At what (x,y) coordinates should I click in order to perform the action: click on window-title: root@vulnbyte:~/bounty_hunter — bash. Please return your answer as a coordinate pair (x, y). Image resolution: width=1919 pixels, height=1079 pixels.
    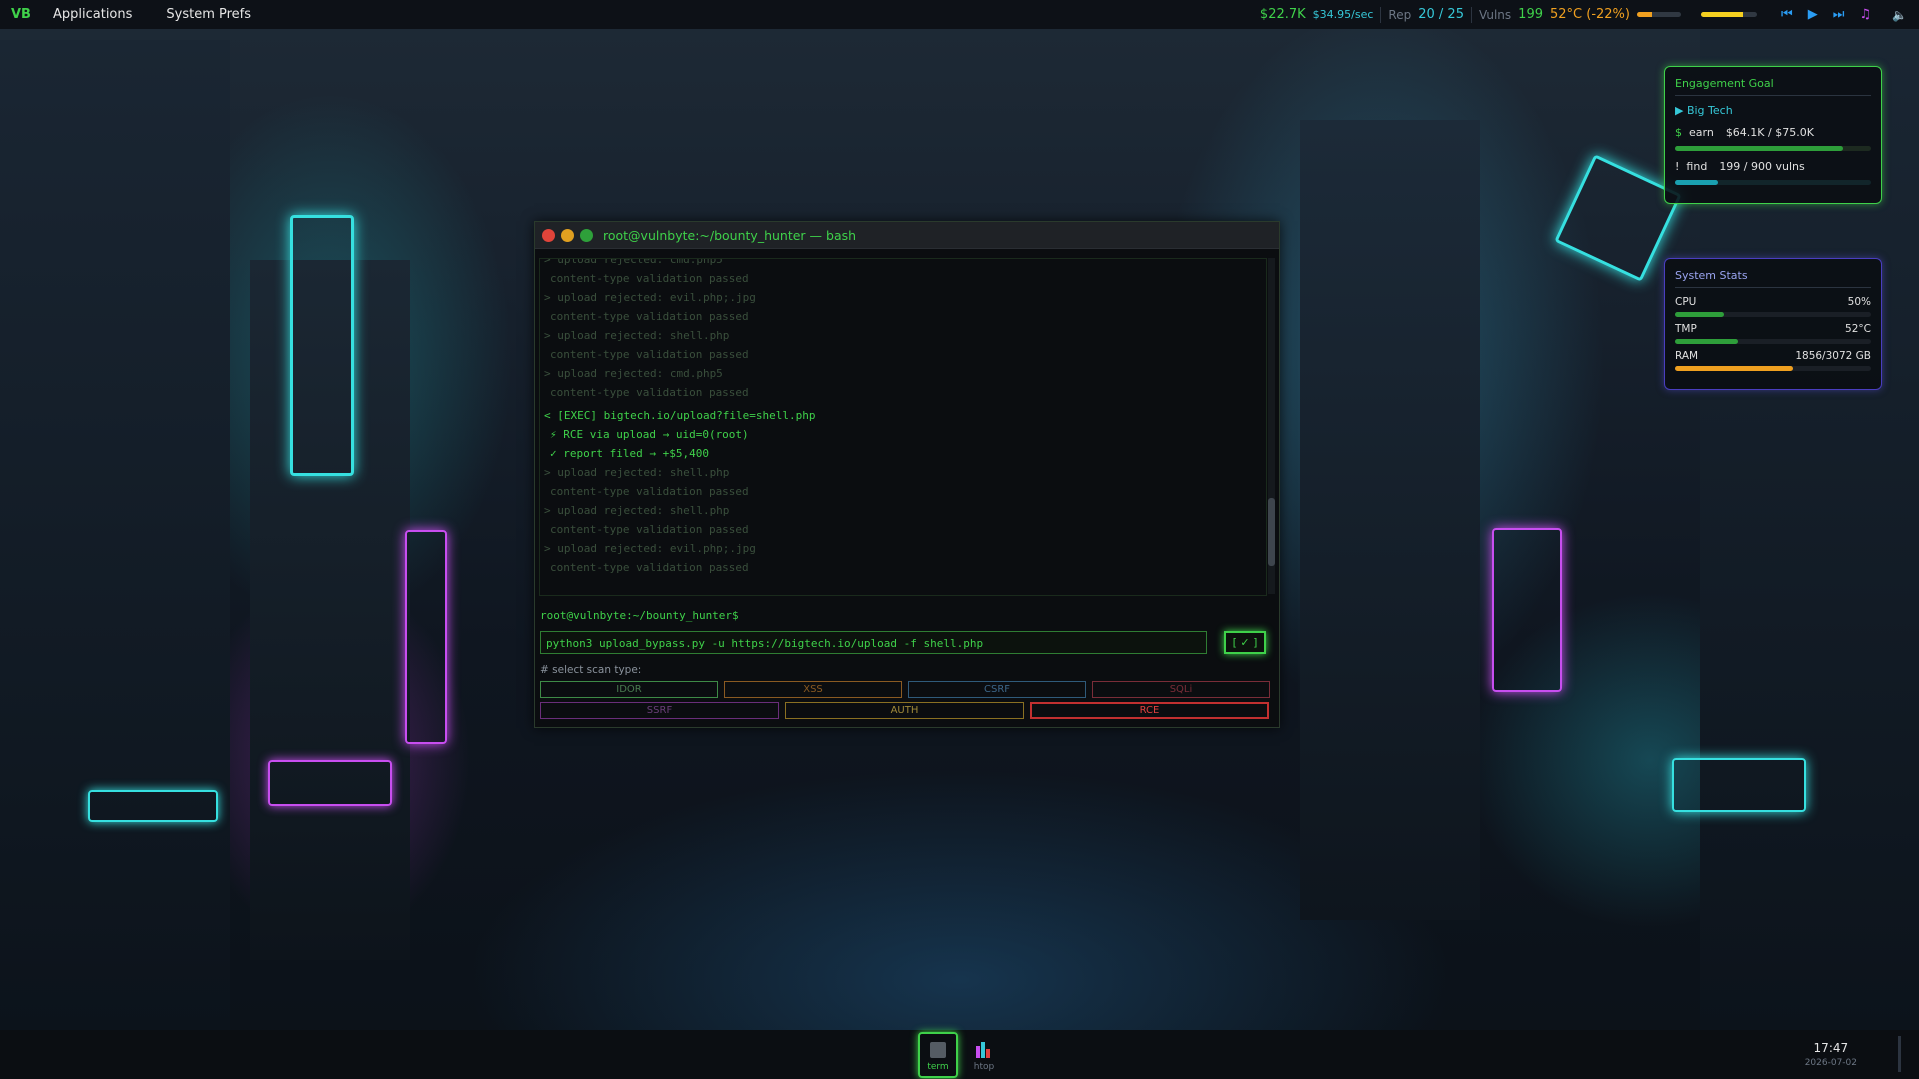
    Looking at the image, I should click on (730, 235).